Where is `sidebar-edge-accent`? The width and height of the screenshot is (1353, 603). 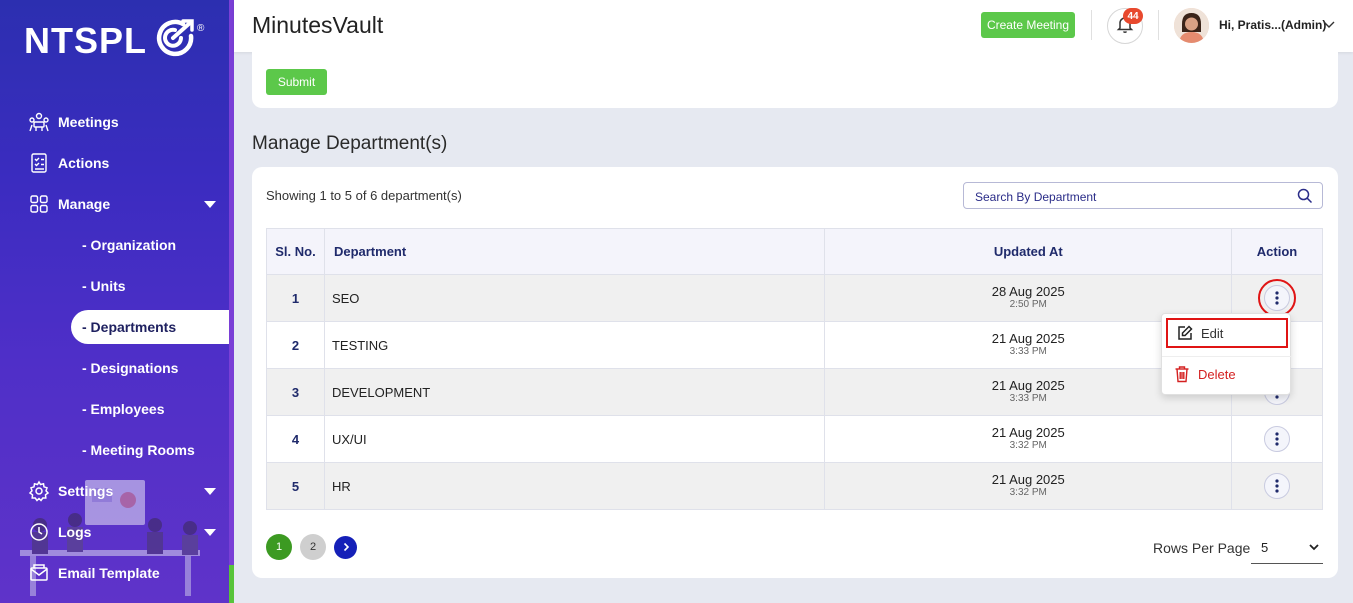
sidebar-edge-accent is located at coordinates (231, 584).